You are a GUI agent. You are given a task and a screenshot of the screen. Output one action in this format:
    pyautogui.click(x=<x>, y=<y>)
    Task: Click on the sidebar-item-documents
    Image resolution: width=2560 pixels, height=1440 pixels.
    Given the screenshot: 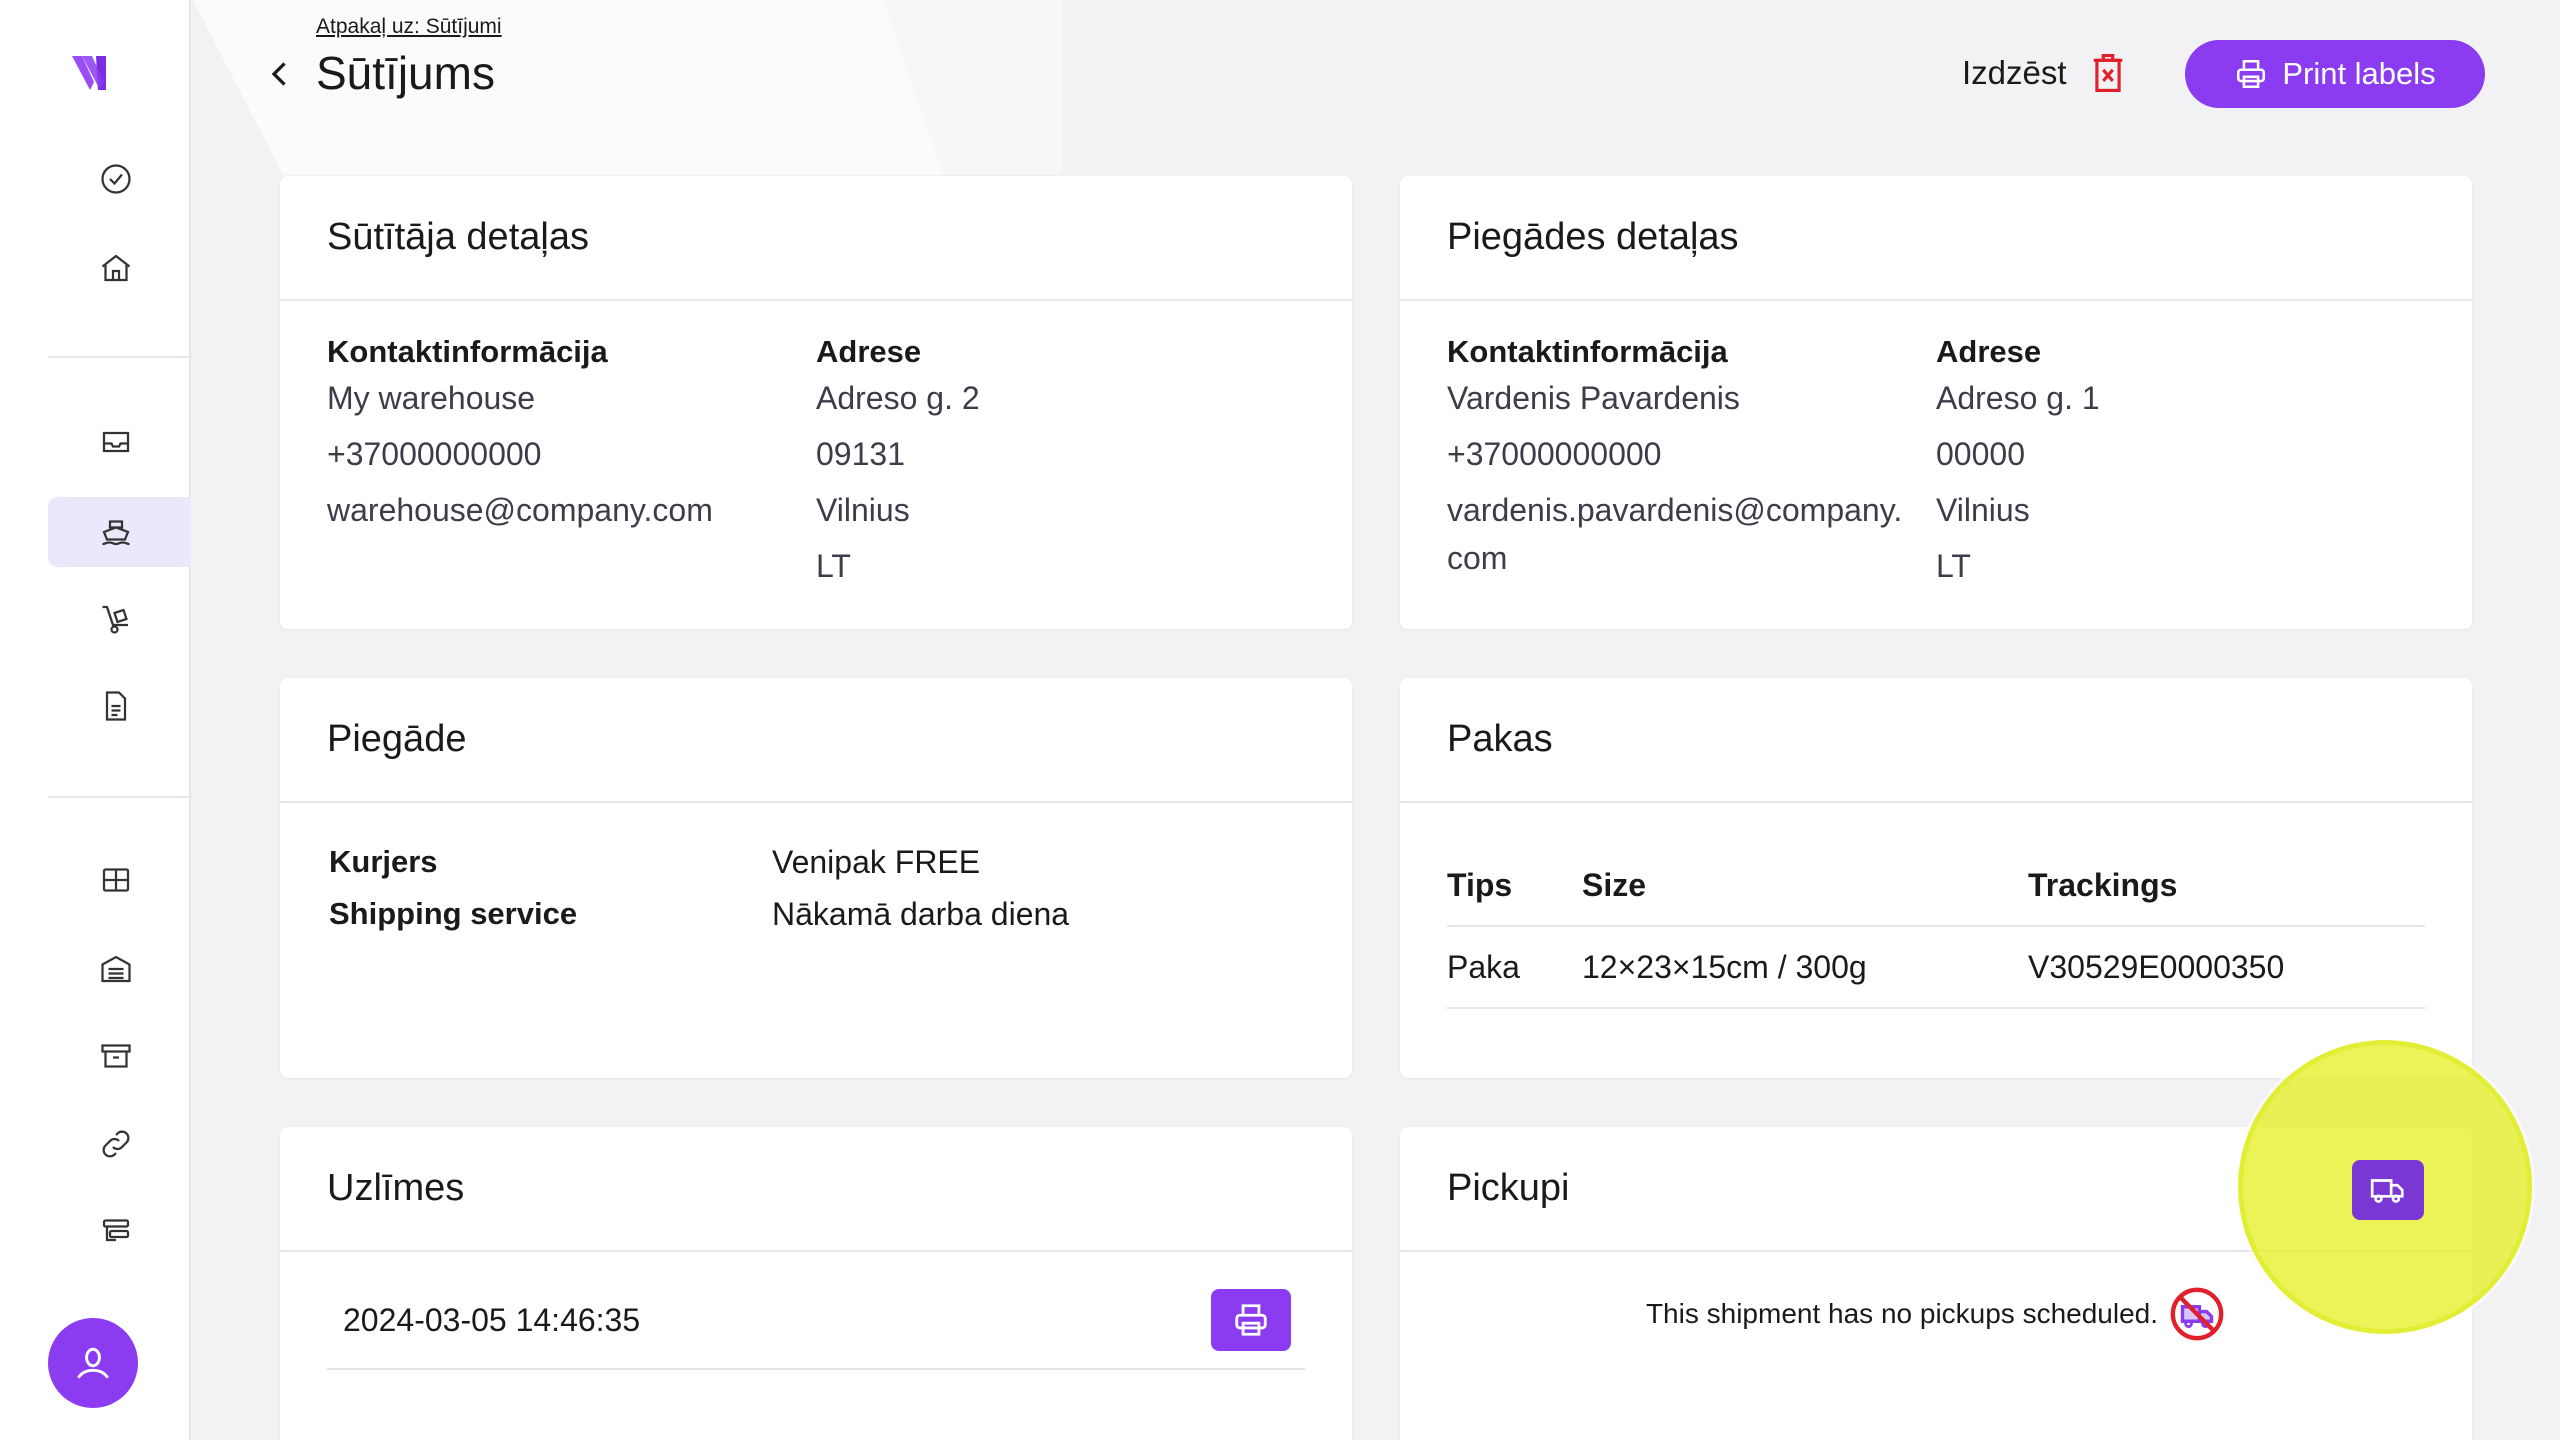 What is the action you would take?
    pyautogui.click(x=119, y=706)
    